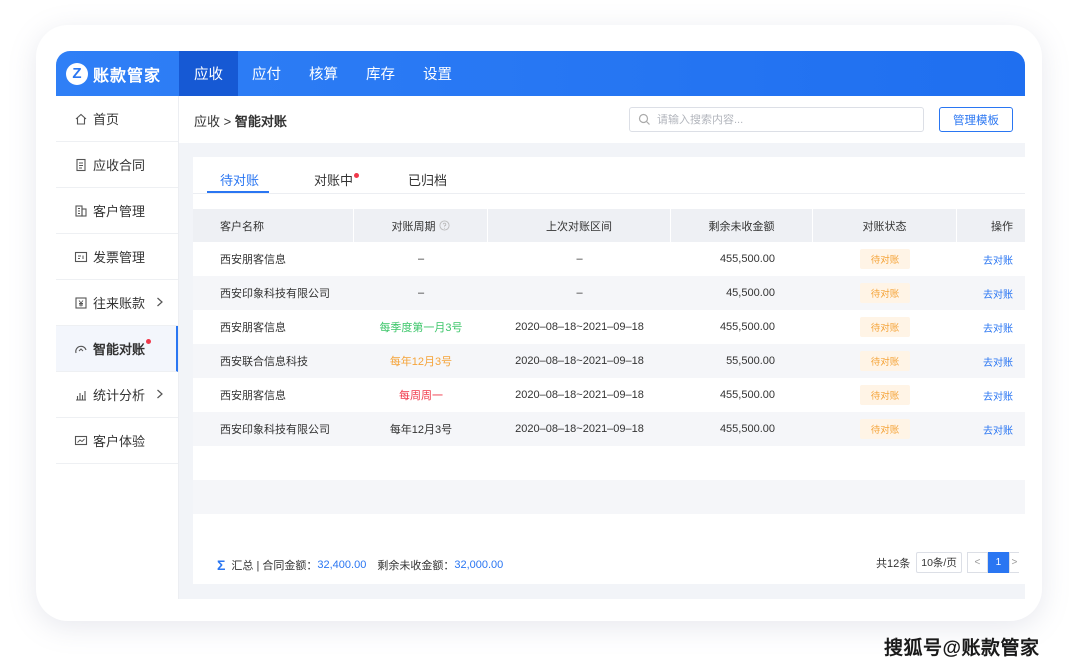 Image resolution: width=1080 pixels, height=669 pixels. I want to click on sidebar-item-invoices: 发票管理, so click(117, 257).